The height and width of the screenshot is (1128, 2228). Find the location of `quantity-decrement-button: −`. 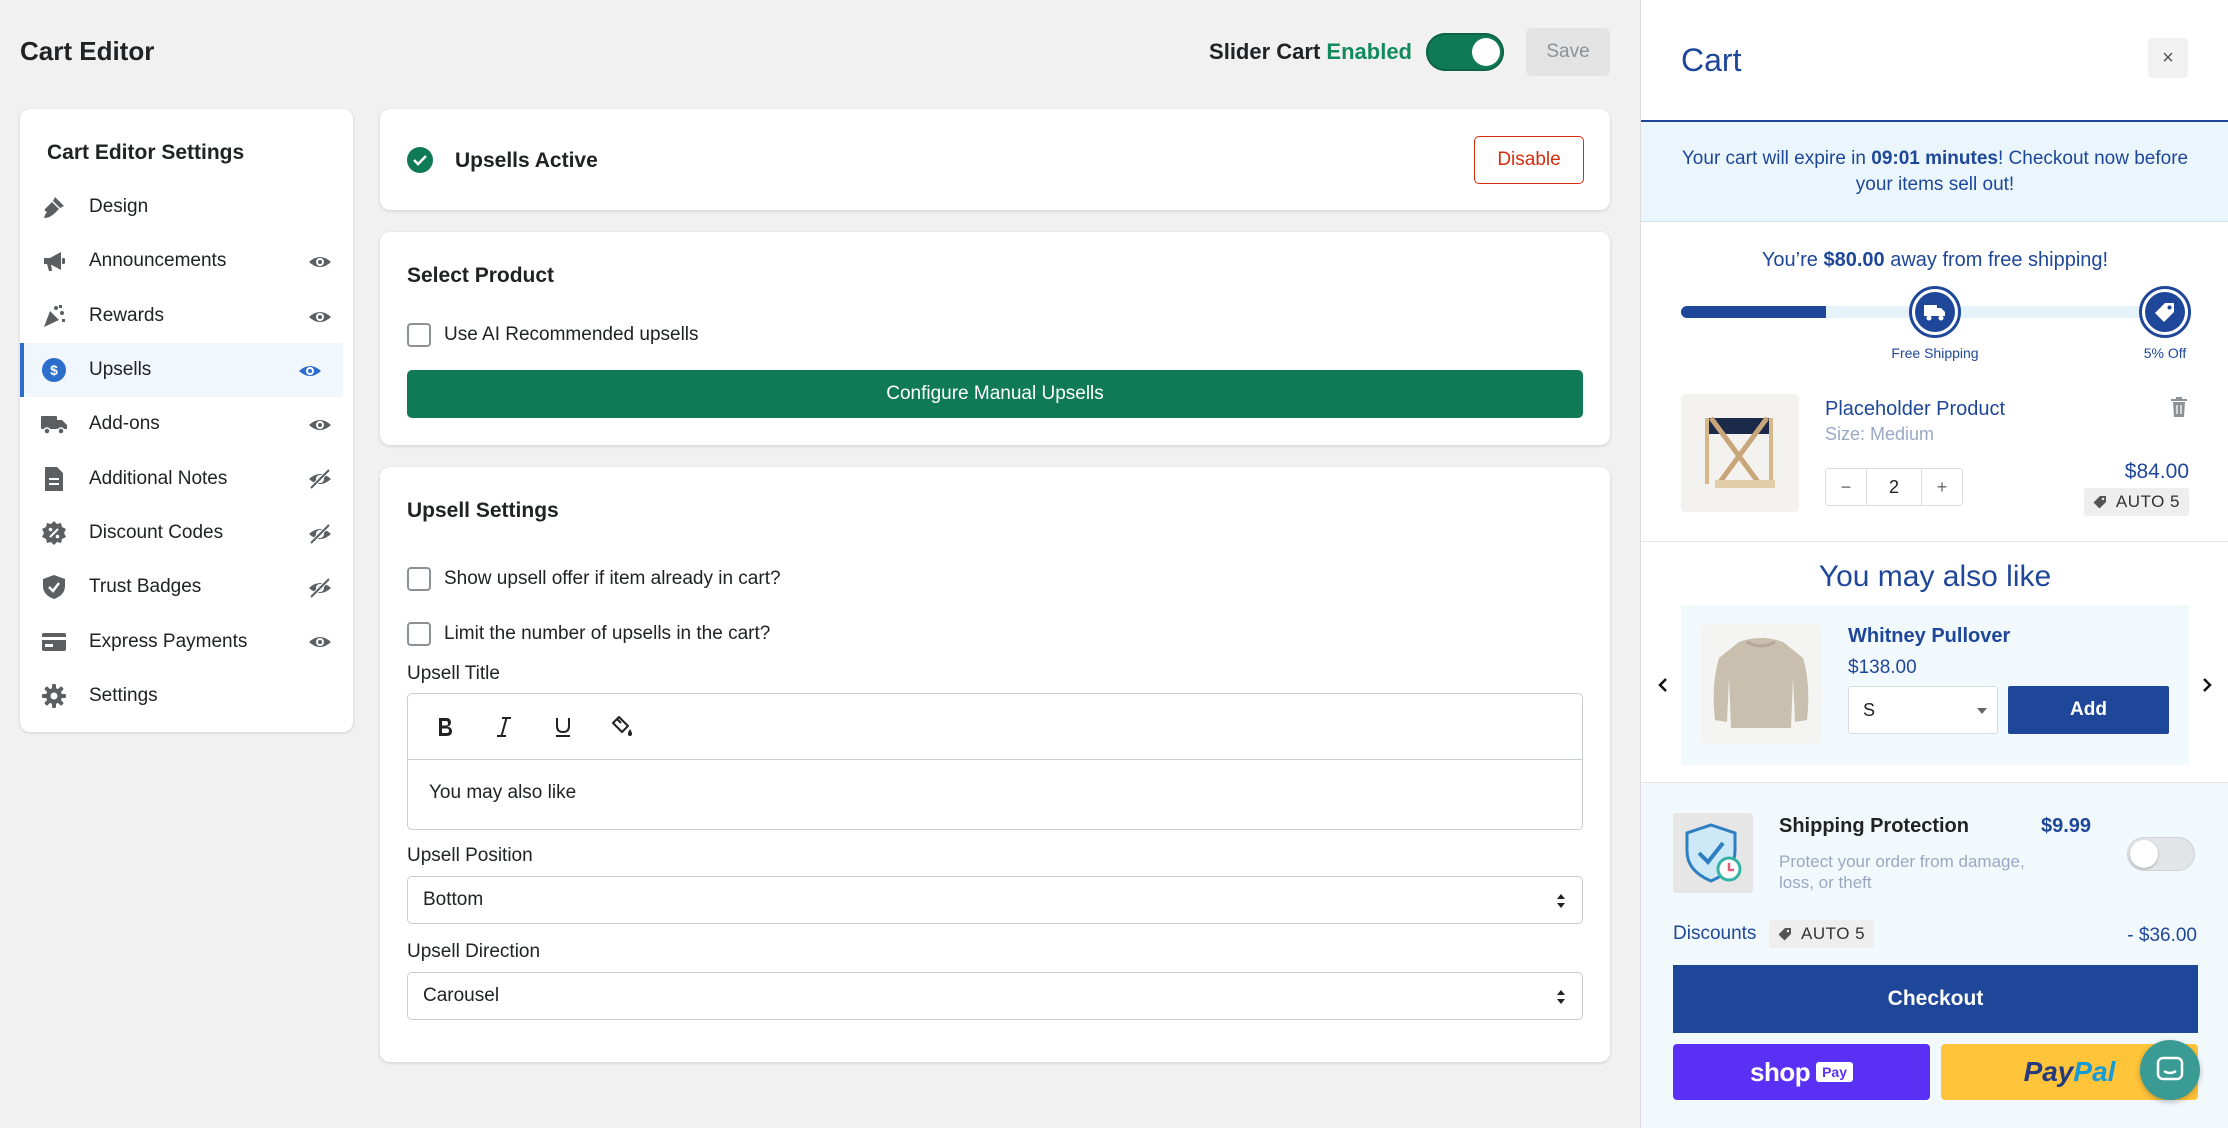

quantity-decrement-button: − is located at coordinates (1846, 487).